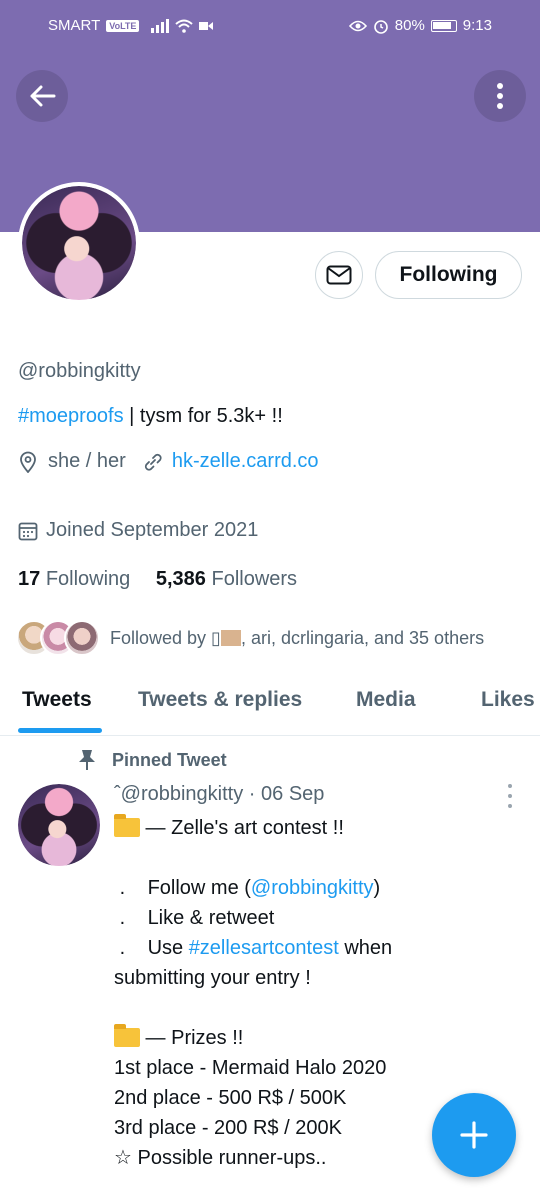  Describe the element at coordinates (168, 461) in the screenshot. I see `profile-meta: she / her hk-zelle.carrd.co` at that location.